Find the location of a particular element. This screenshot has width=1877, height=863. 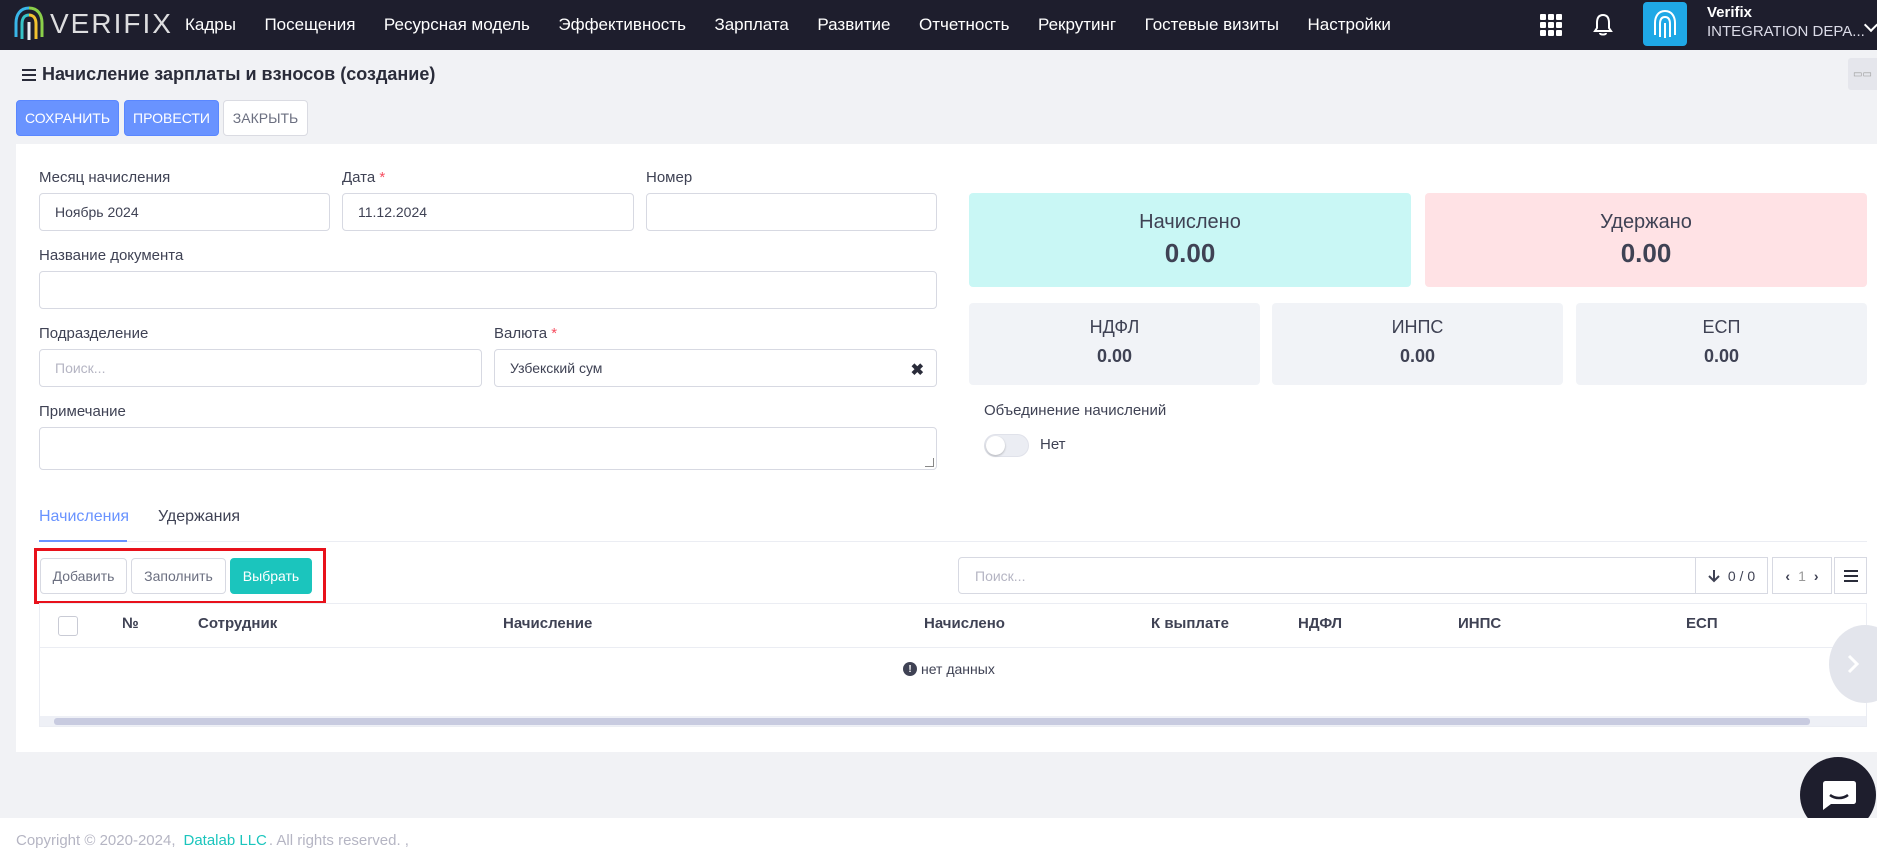

note-label: Примечание is located at coordinates (82, 411).